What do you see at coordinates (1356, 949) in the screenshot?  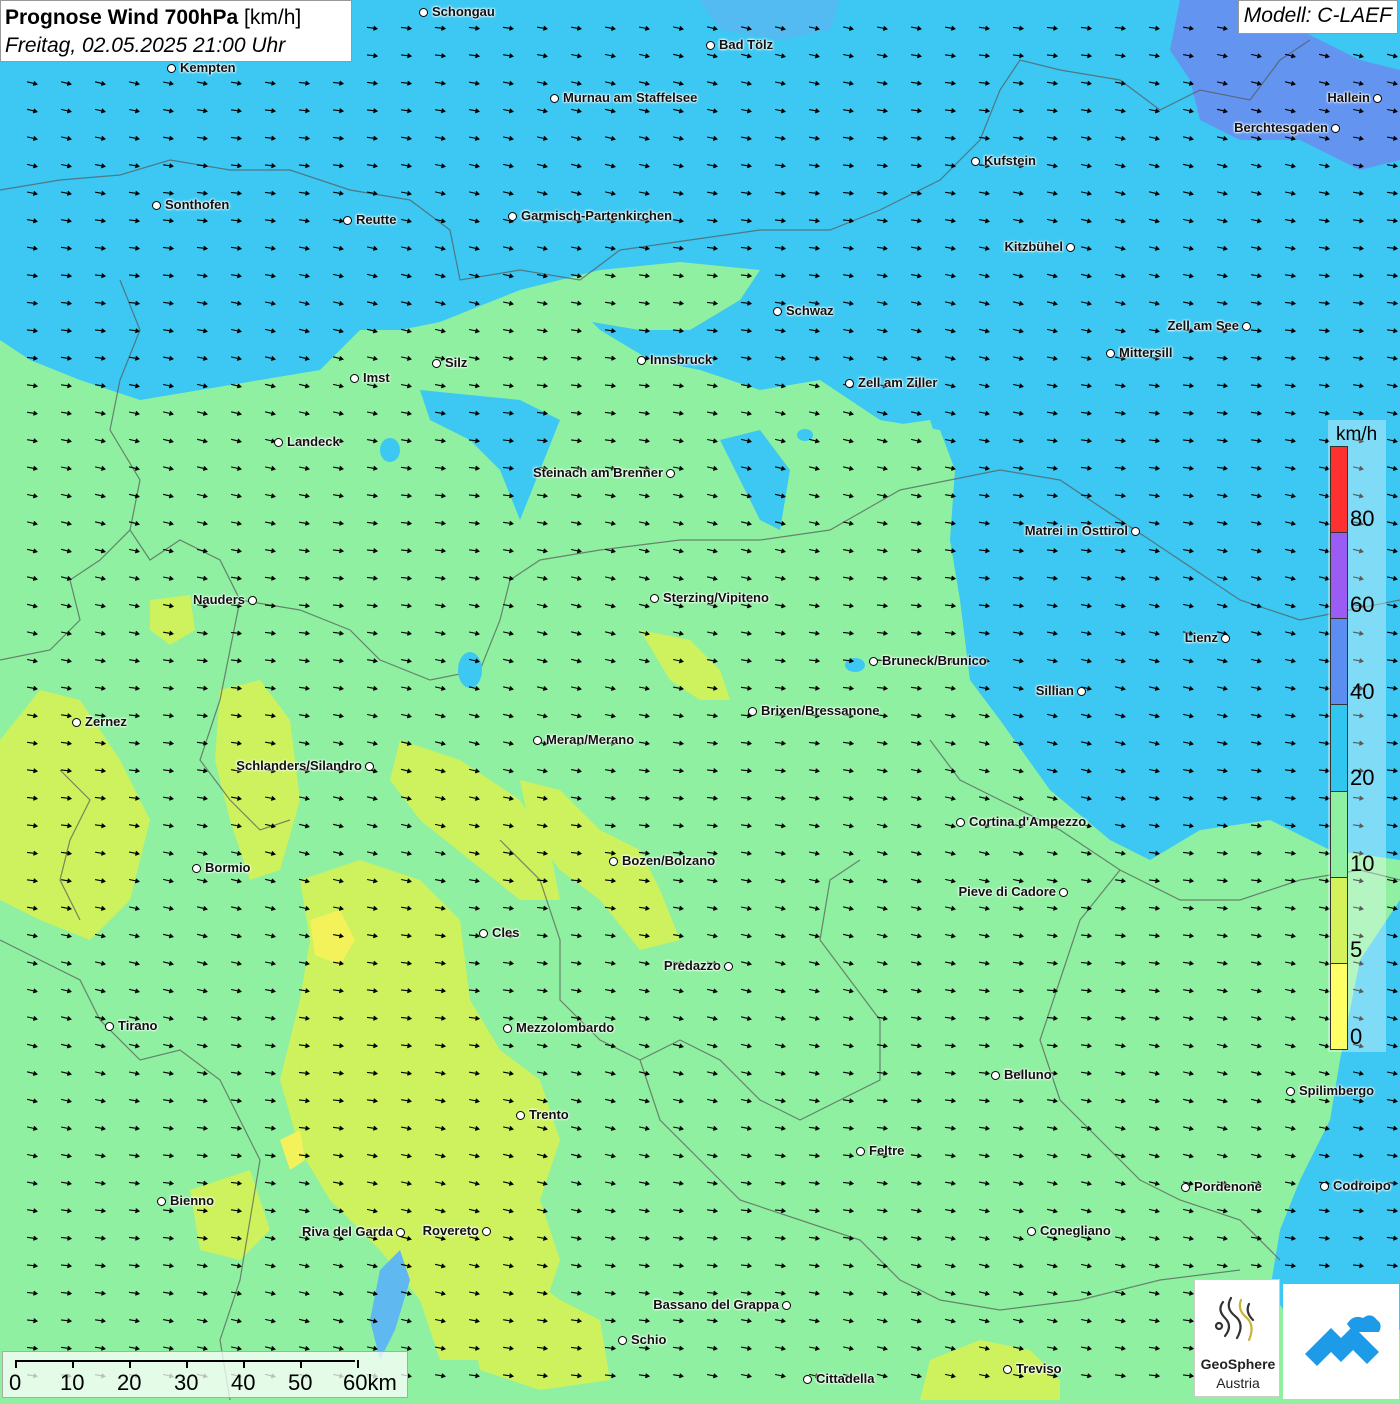 I see `legend-label: 5` at bounding box center [1356, 949].